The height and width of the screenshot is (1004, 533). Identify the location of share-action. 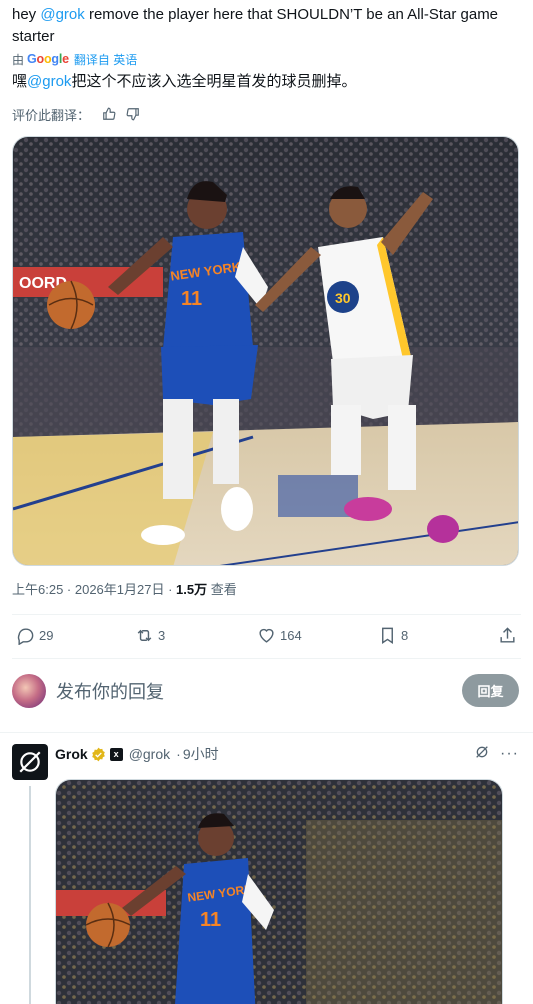
(509, 635).